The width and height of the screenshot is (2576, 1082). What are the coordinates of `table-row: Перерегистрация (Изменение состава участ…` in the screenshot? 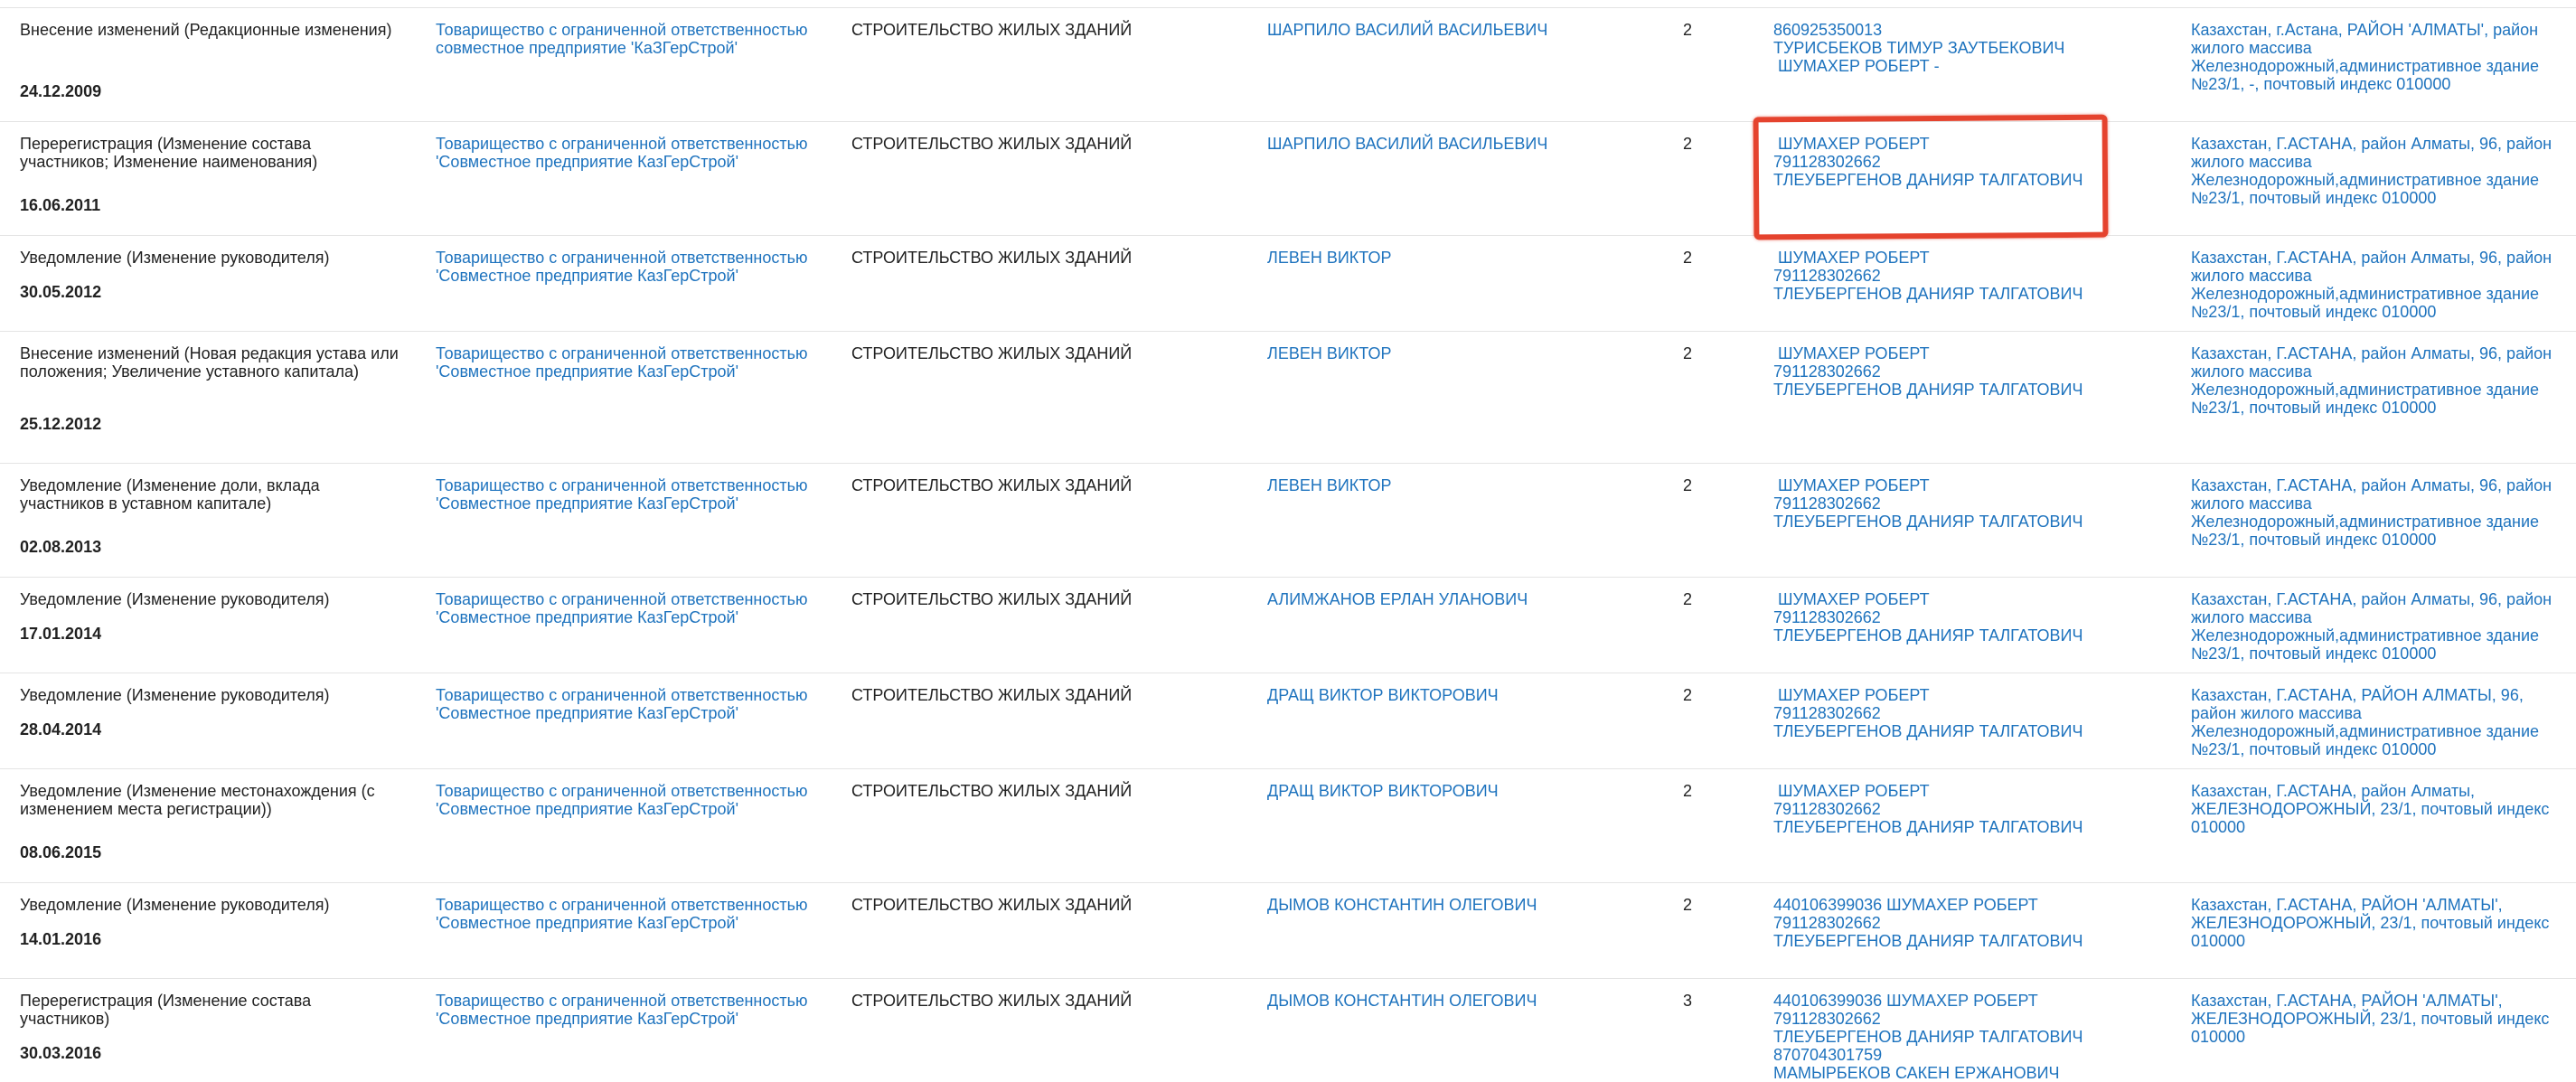 It's located at (1288, 1030).